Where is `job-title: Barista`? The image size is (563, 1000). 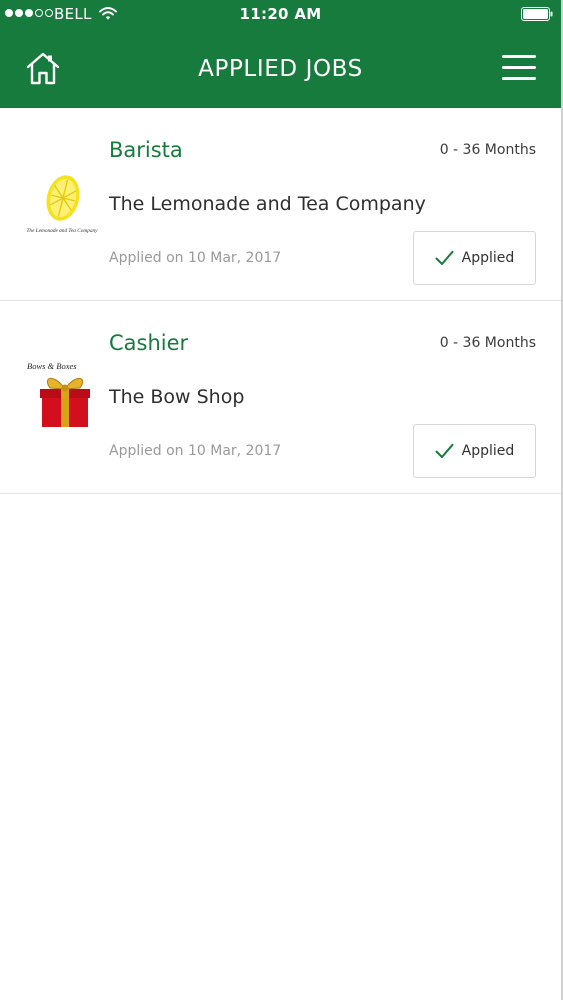
job-title: Barista is located at coordinates (146, 150).